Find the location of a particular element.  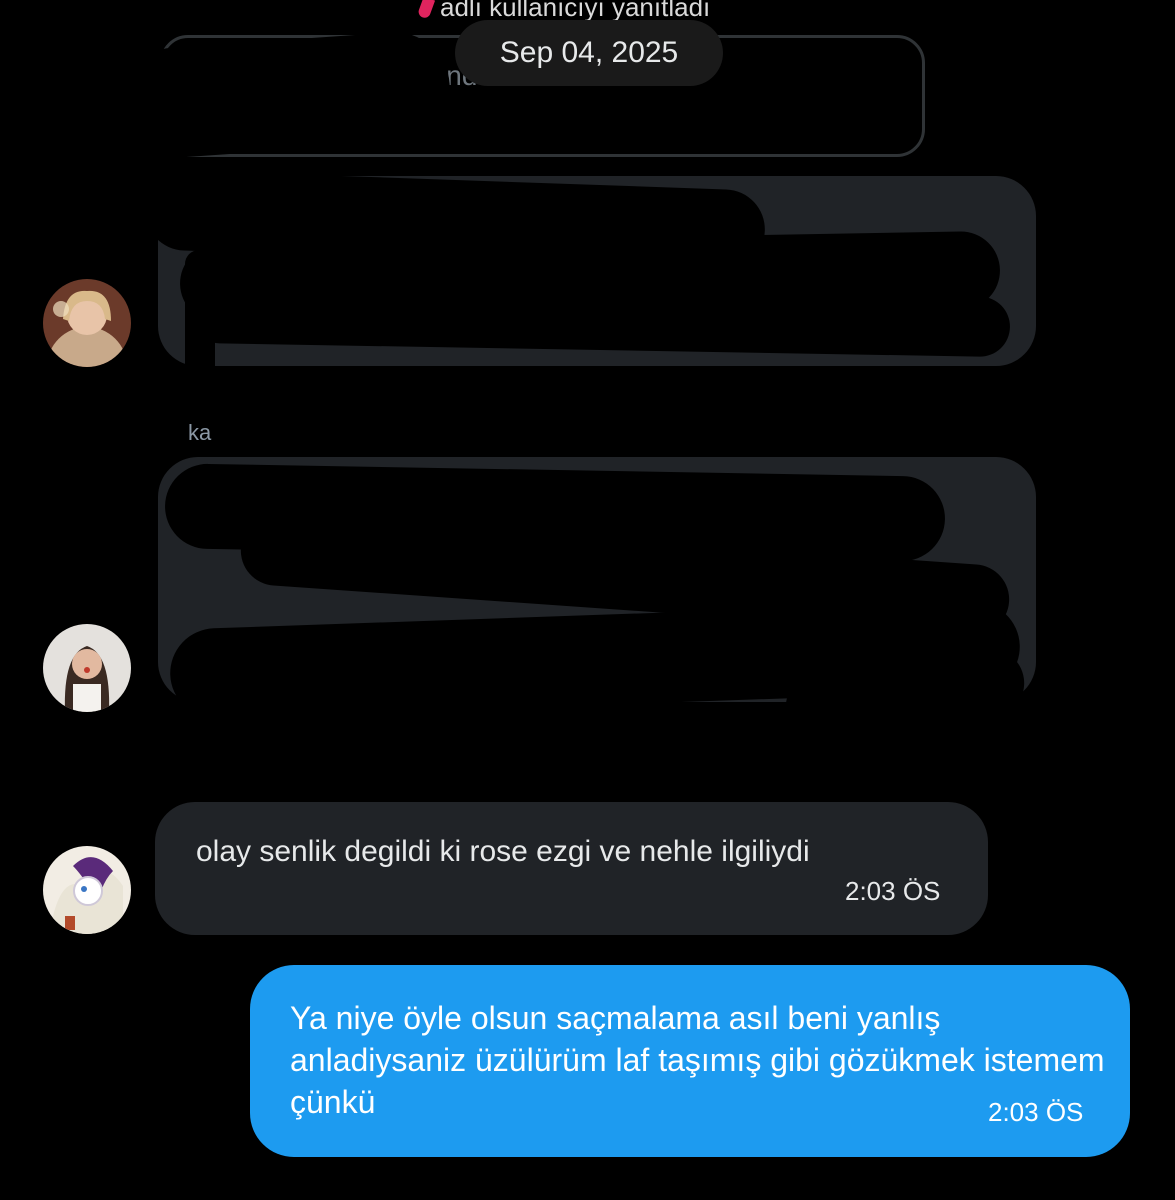

sender-name: ka is located at coordinates (200, 432).